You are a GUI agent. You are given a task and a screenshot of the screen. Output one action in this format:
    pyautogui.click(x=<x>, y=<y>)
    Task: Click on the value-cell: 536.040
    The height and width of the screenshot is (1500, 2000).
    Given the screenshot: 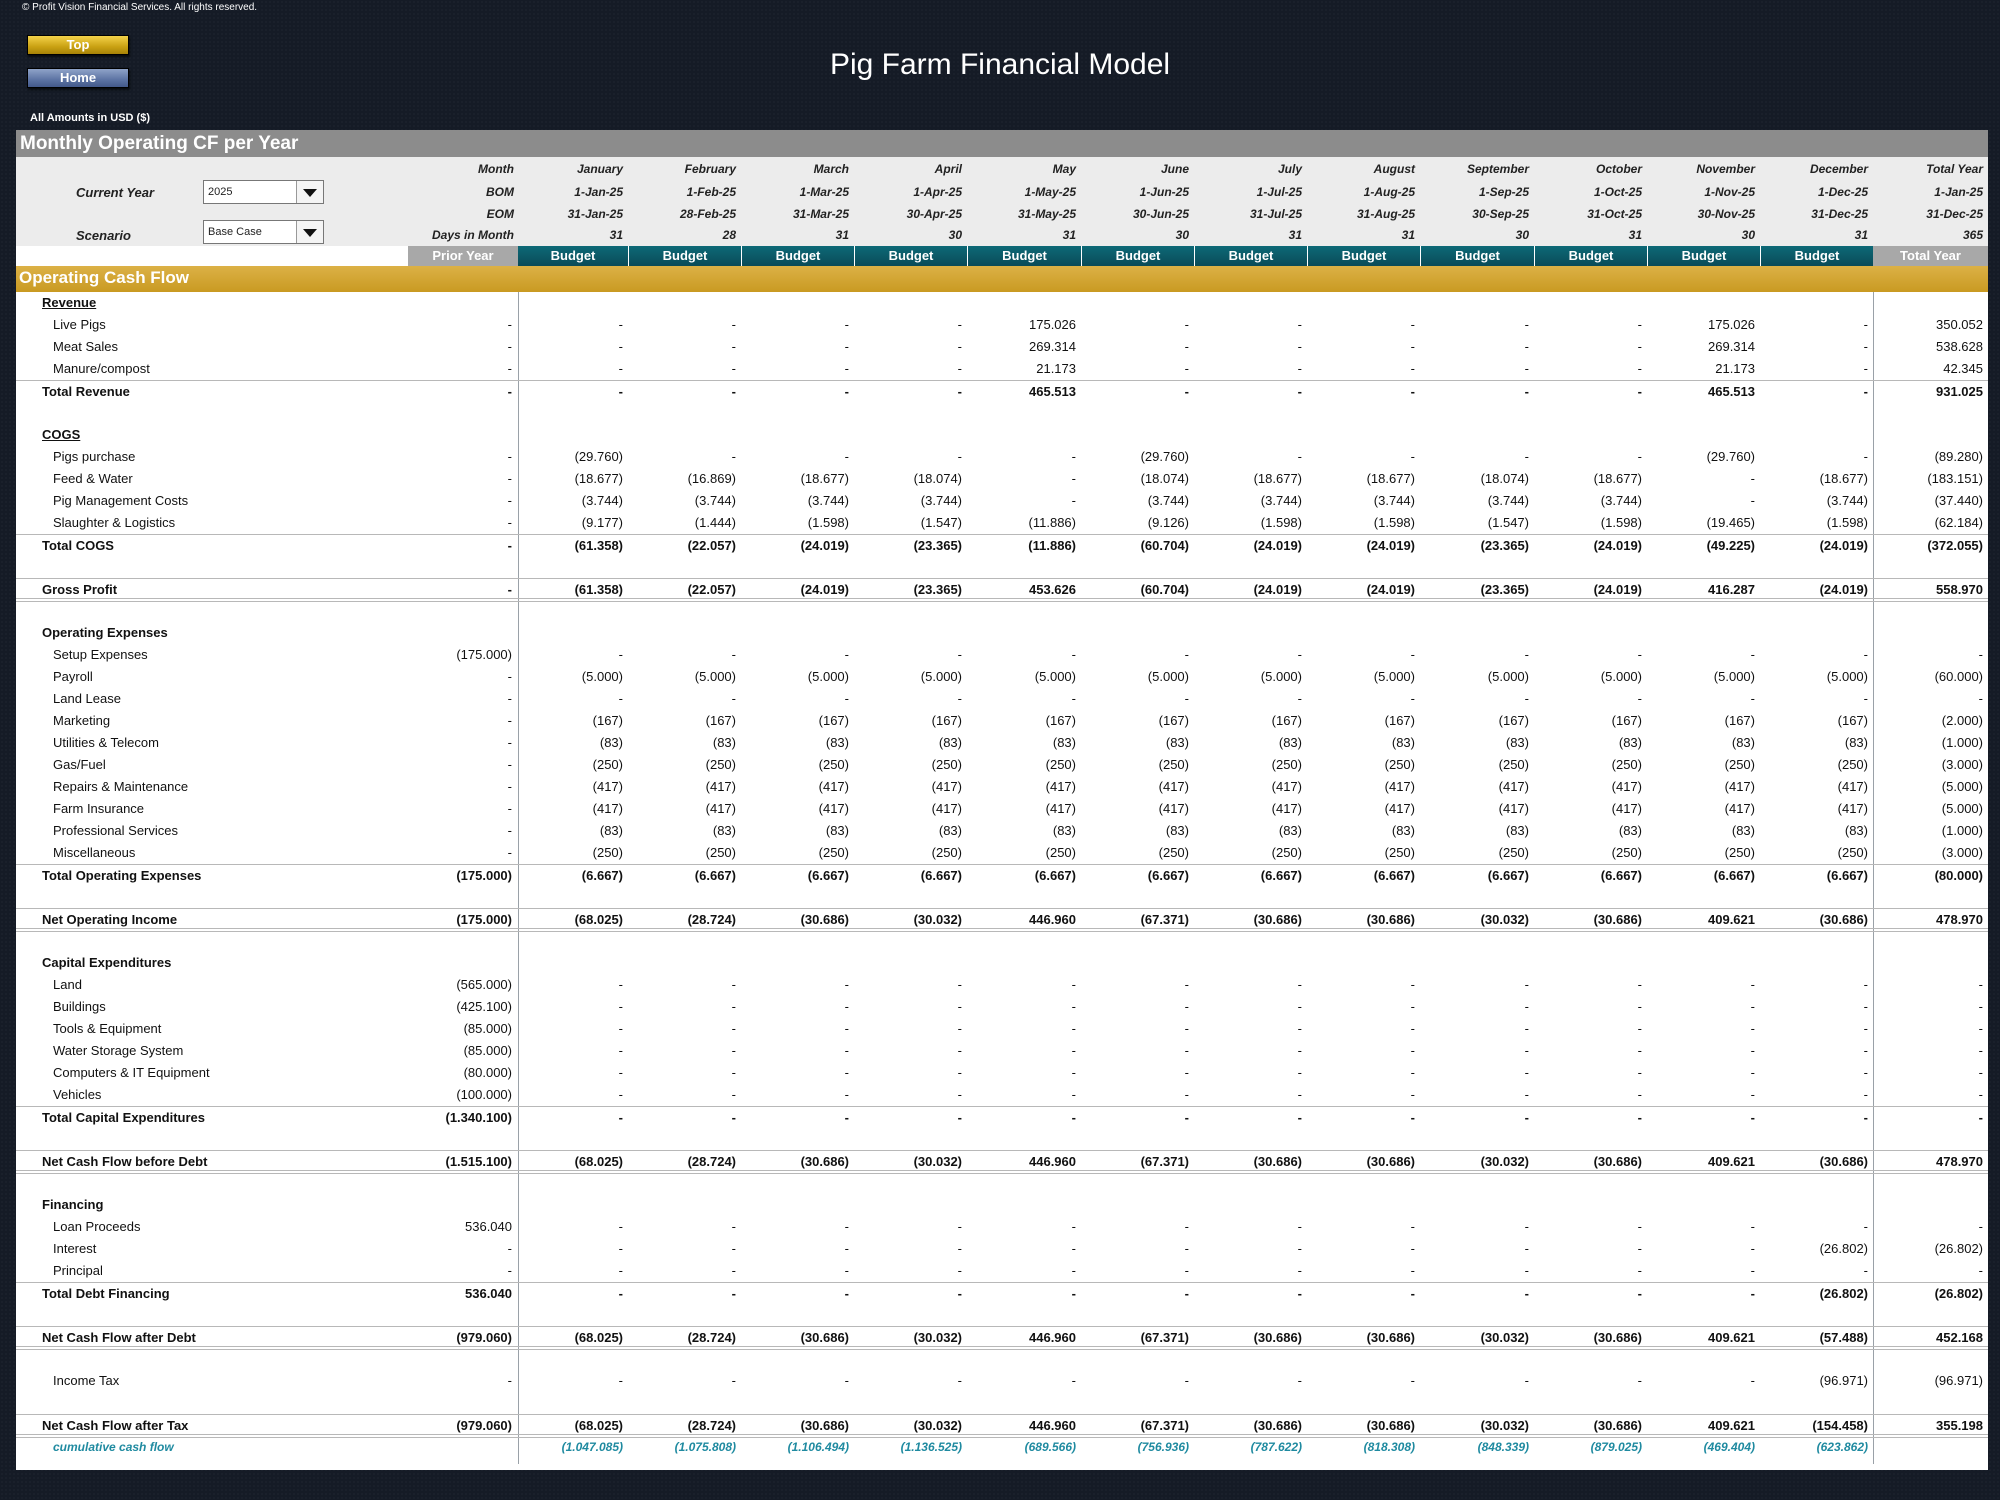 What is the action you would take?
    pyautogui.click(x=488, y=1293)
    